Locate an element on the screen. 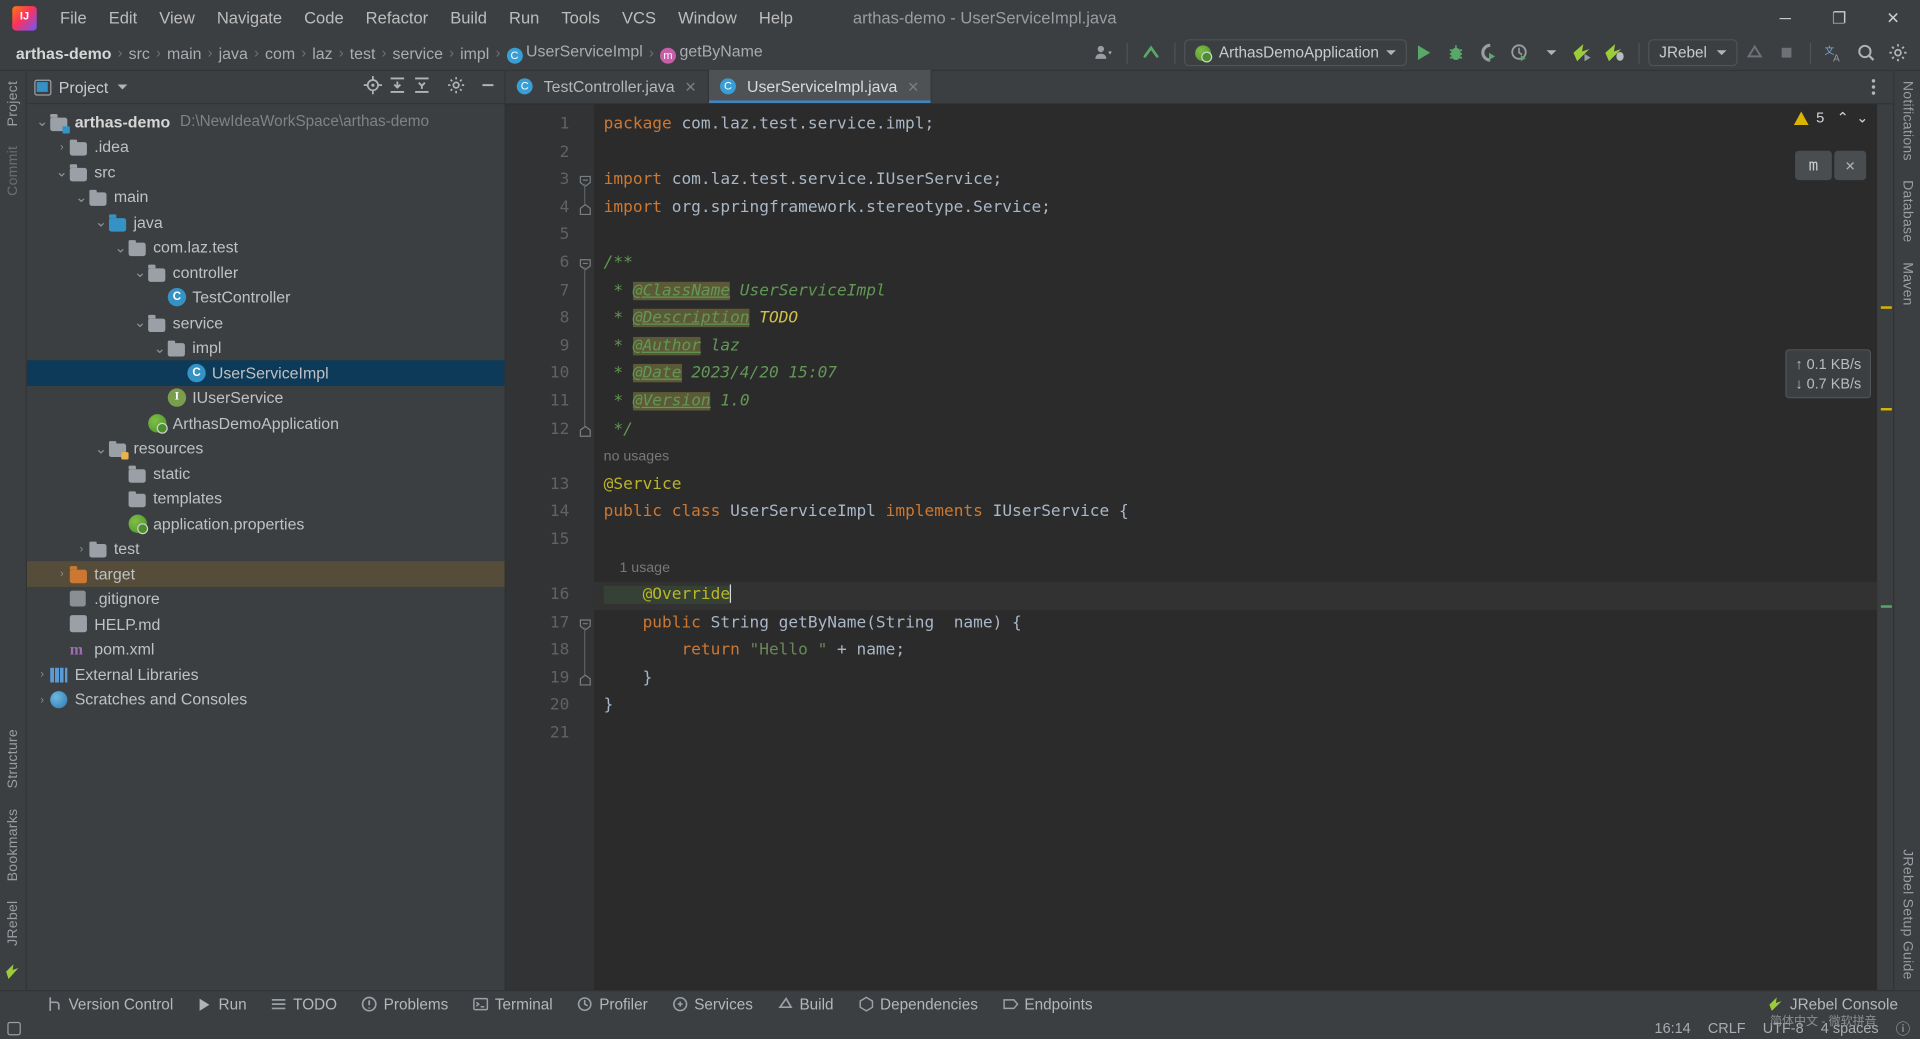  breadcrumb-service: service is located at coordinates (418, 52).